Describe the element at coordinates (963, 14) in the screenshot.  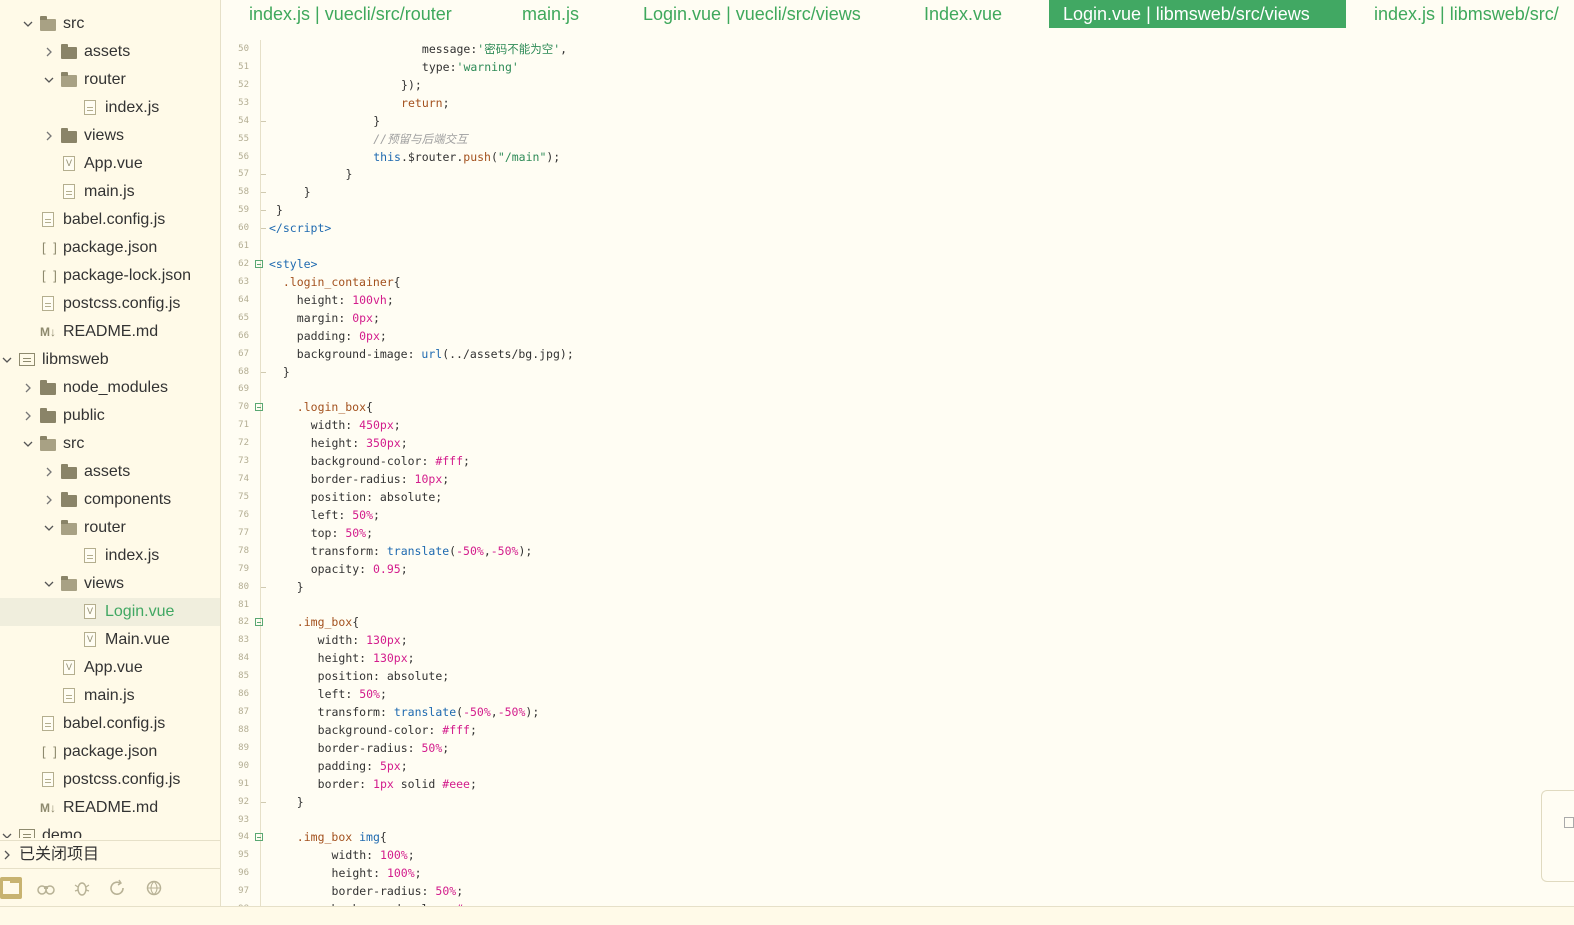
I see `editor-tab: Index.vue` at that location.